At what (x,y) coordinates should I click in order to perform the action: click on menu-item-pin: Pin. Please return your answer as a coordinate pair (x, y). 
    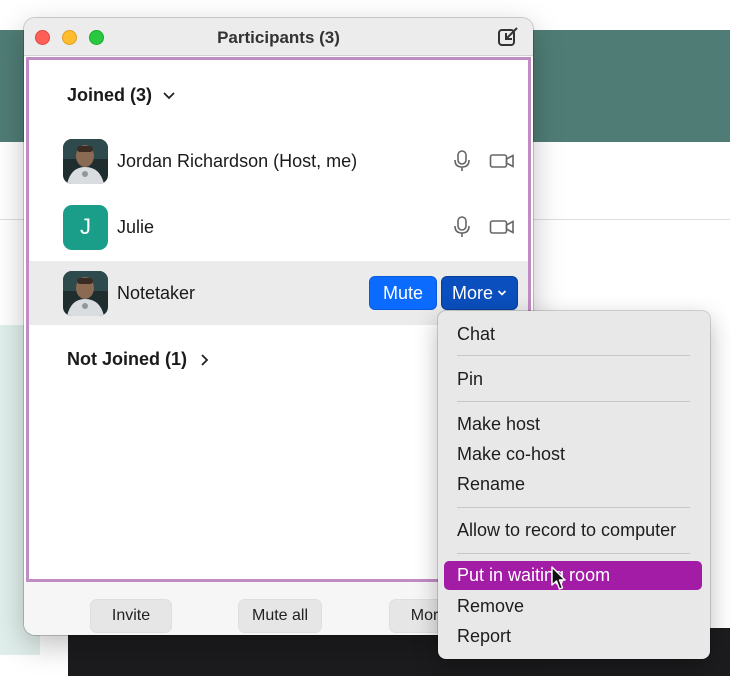
    Looking at the image, I should click on (573, 379).